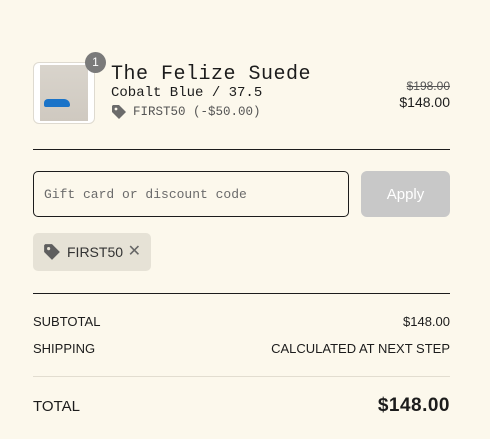 This screenshot has width=490, height=439. Describe the element at coordinates (95, 252) in the screenshot. I see `applied-code-label: FIRST50` at that location.